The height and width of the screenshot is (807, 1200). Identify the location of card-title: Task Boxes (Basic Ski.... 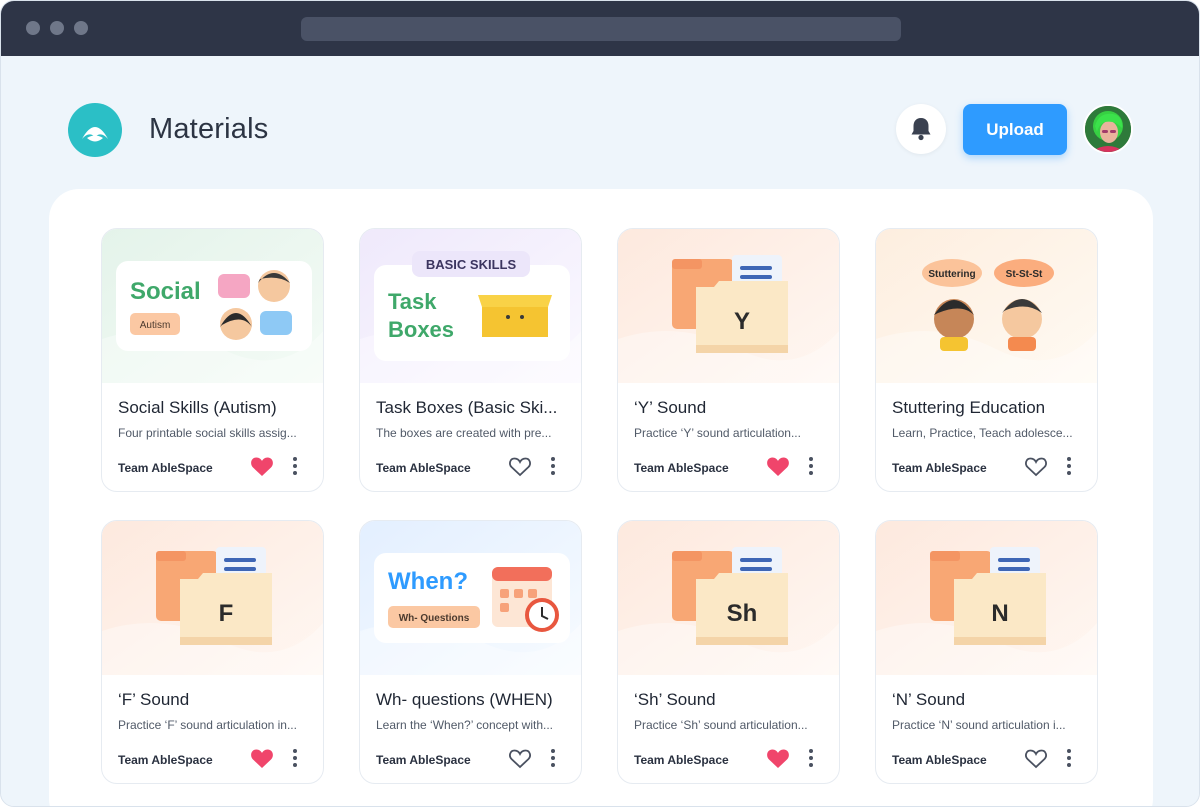
(473, 408).